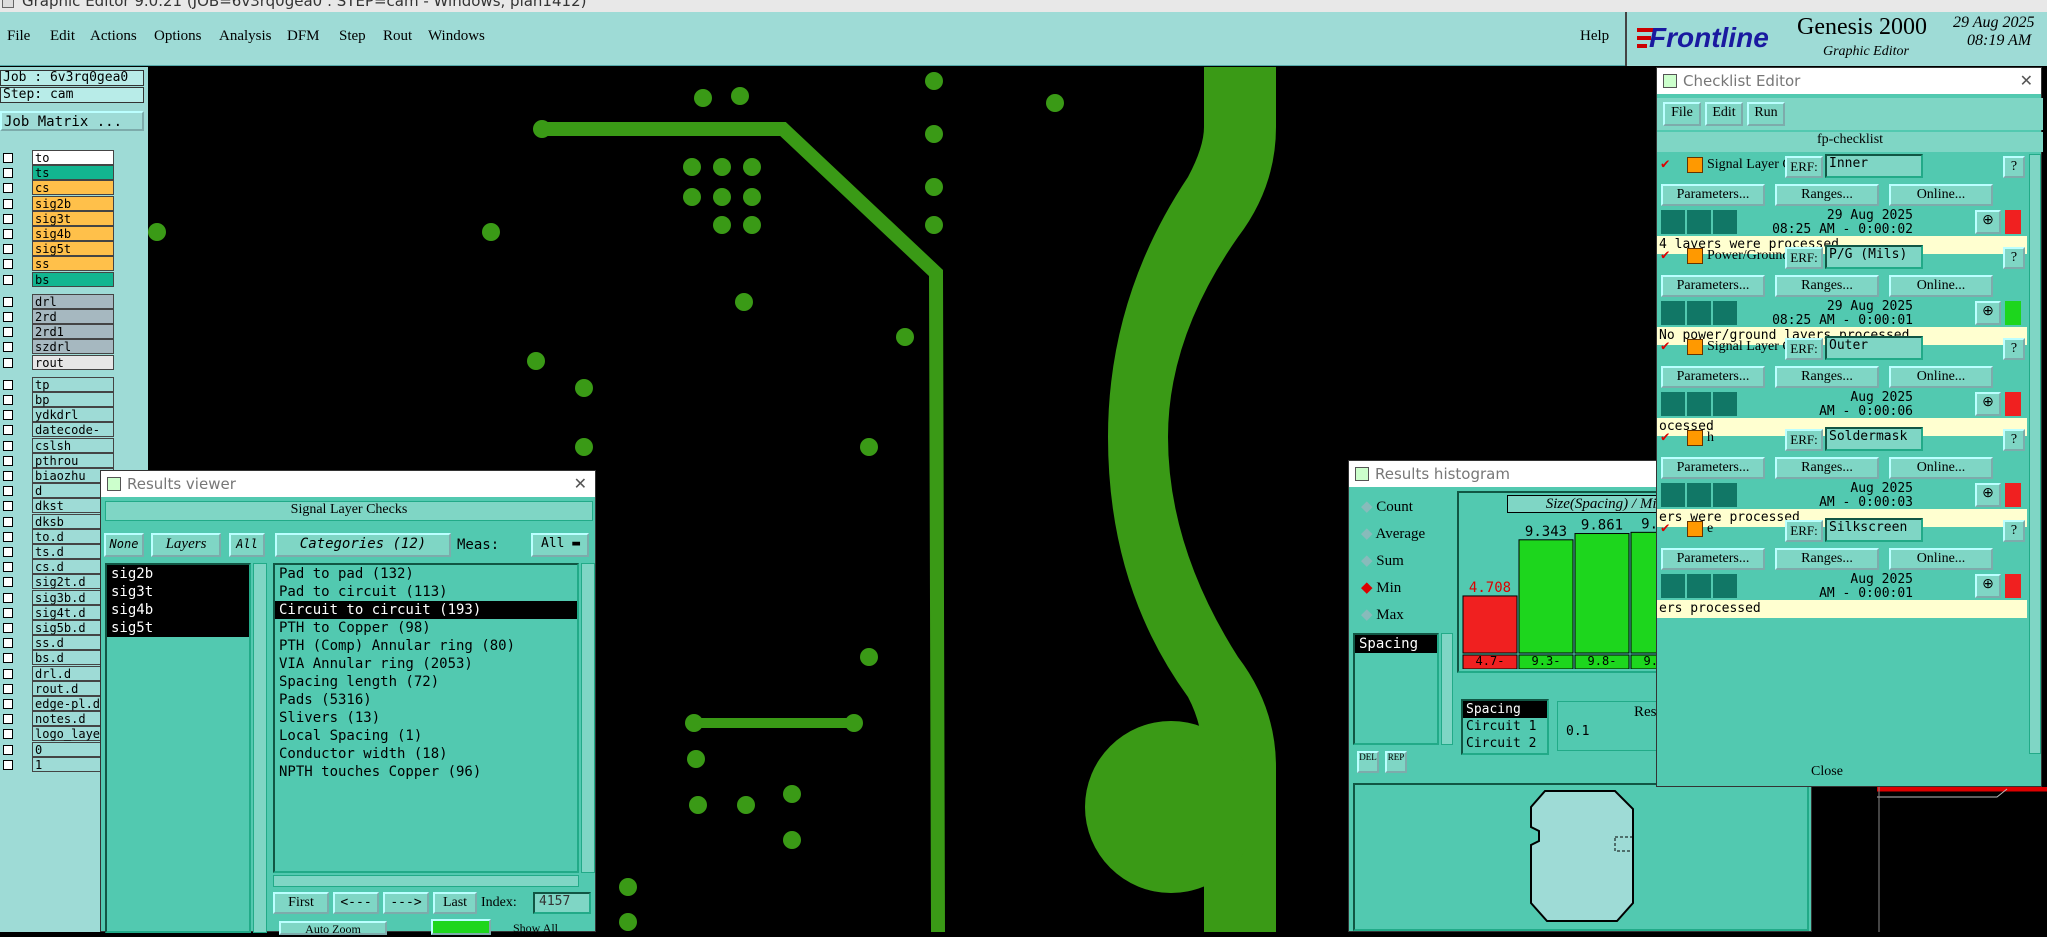 The width and height of the screenshot is (2047, 937). Describe the element at coordinates (59, 249) in the screenshot. I see `layer-row: sig5t` at that location.